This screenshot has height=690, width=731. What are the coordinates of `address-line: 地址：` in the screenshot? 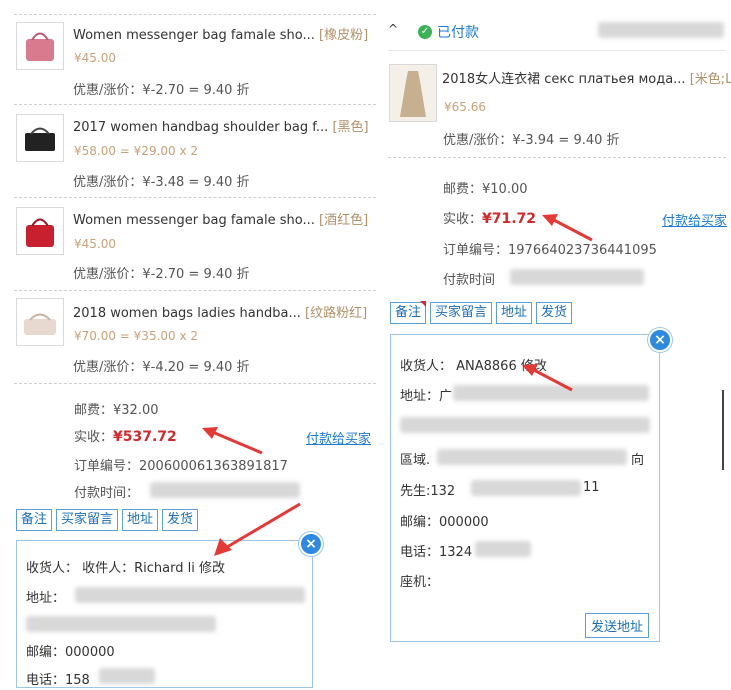 It's located at (46, 598).